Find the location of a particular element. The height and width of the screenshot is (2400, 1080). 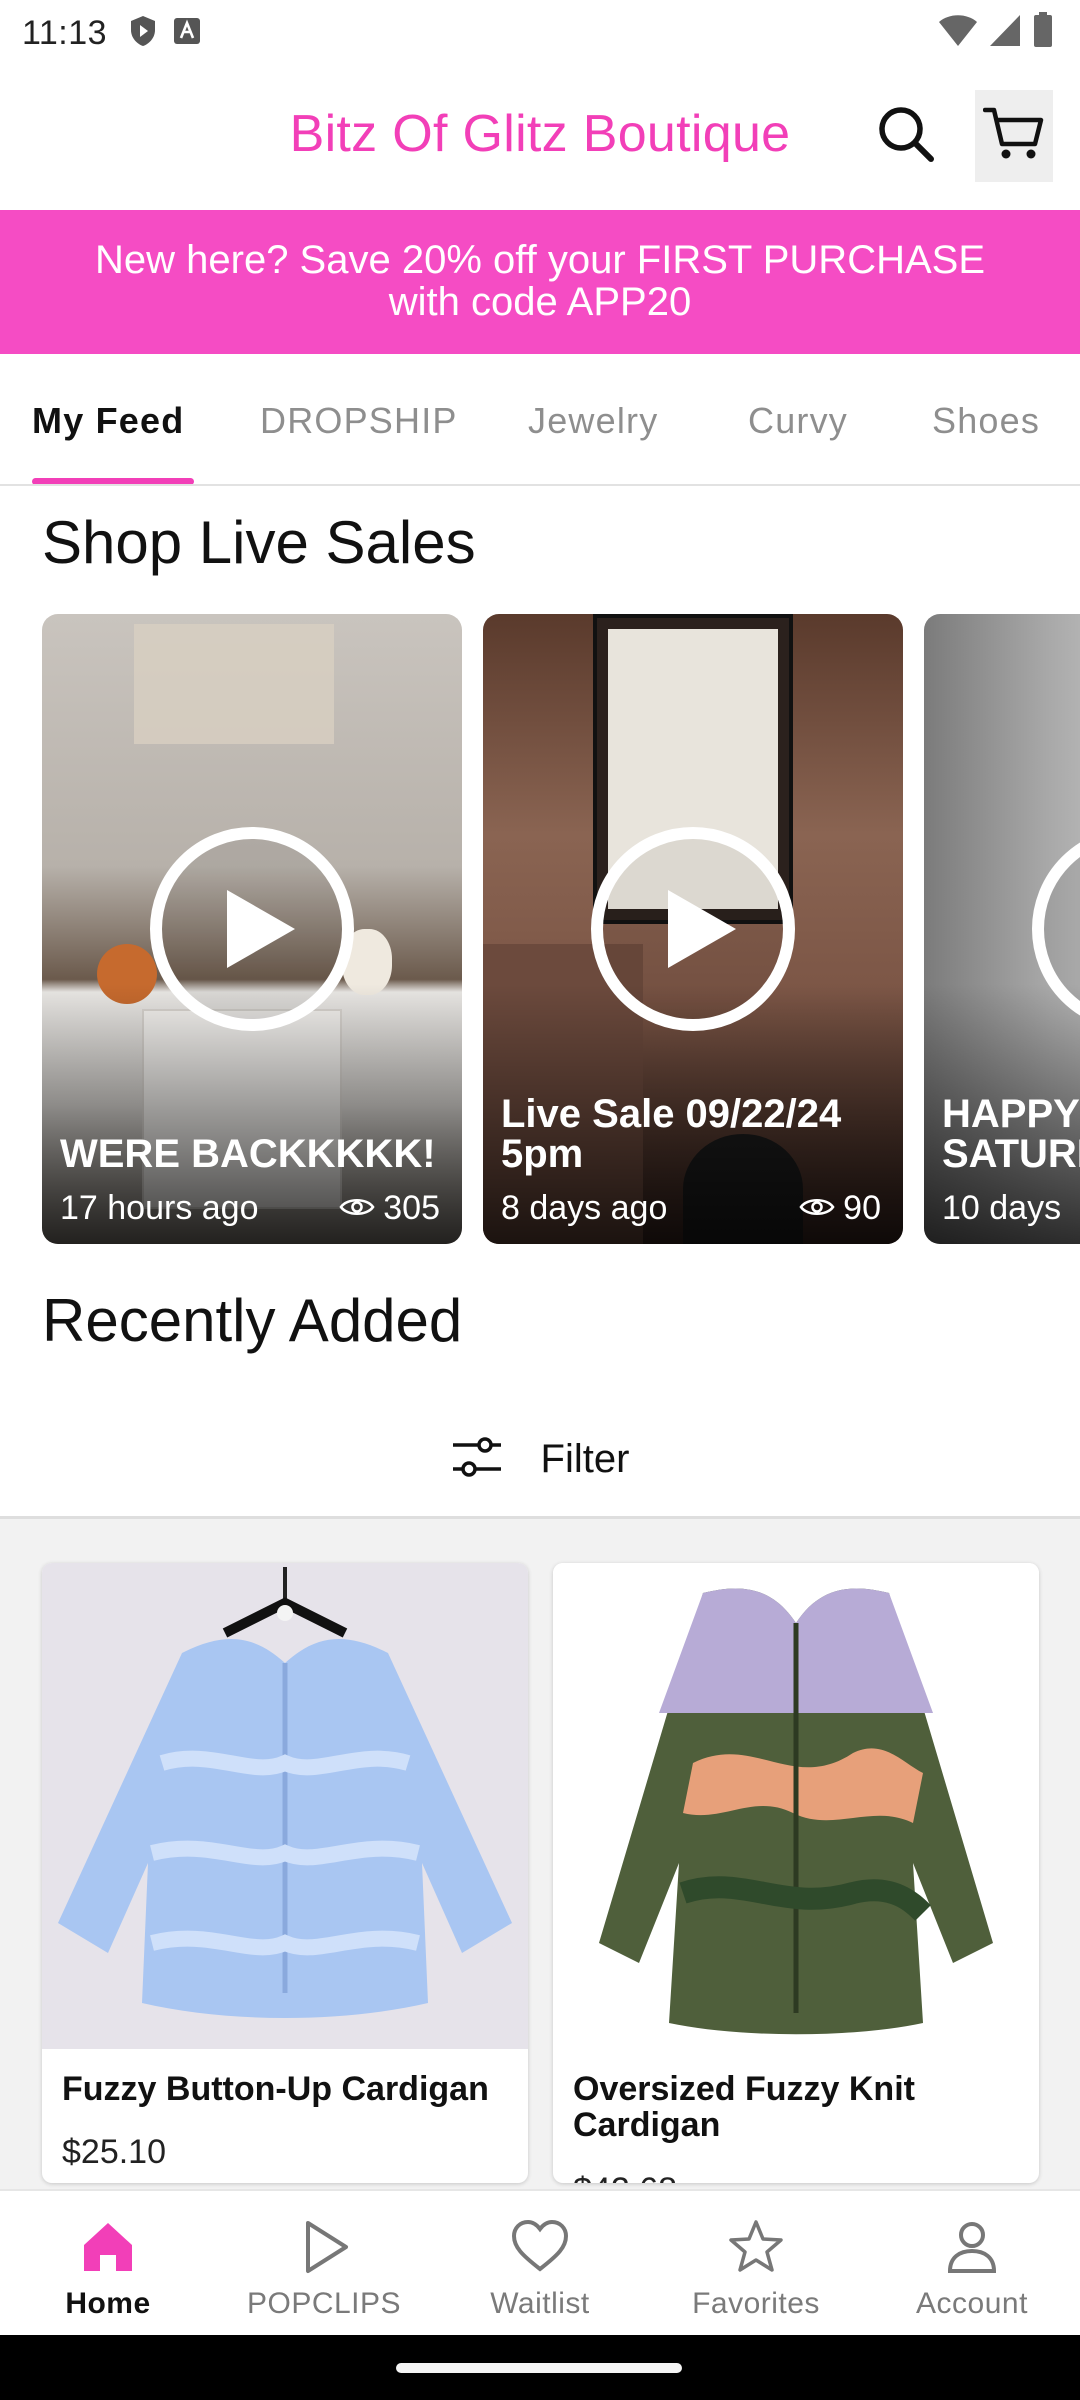

live-sale-title: WERE BACKKKKK! is located at coordinates (248, 1154).